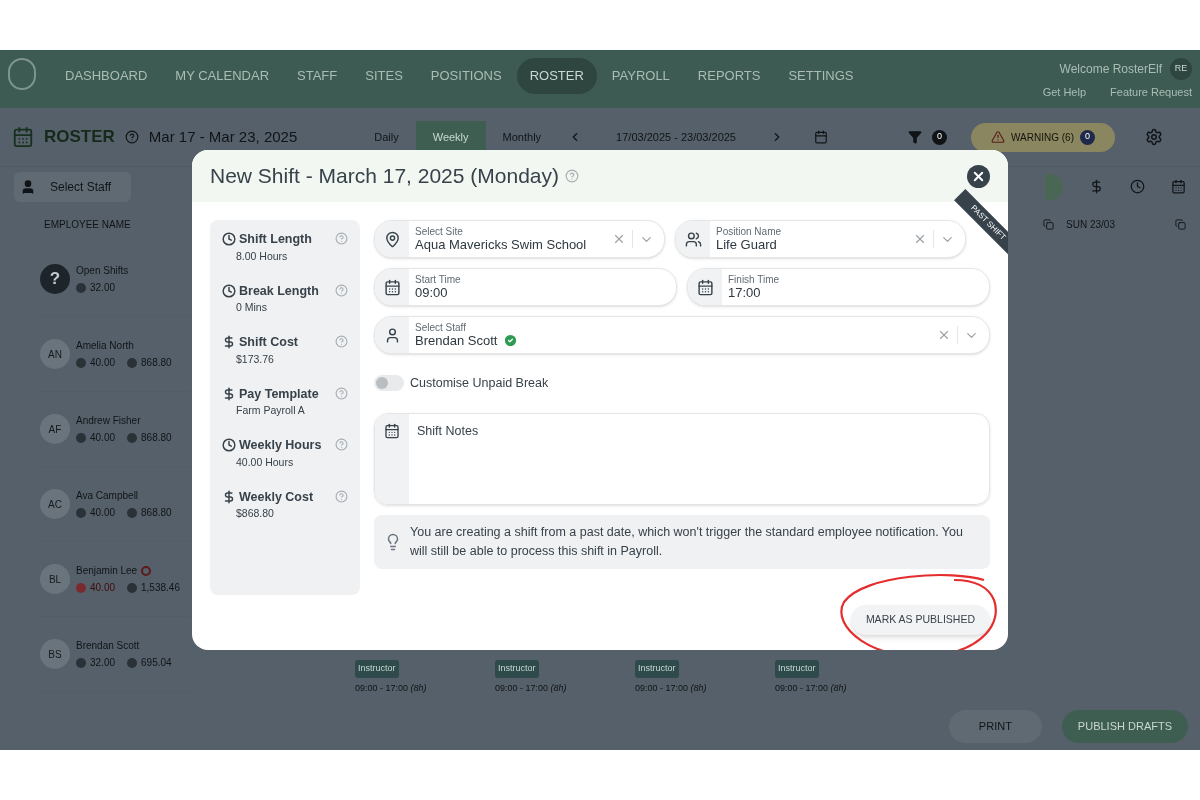 The image size is (1200, 800). What do you see at coordinates (479, 383) in the screenshot?
I see `switch-label: Customise Unpaid Break` at bounding box center [479, 383].